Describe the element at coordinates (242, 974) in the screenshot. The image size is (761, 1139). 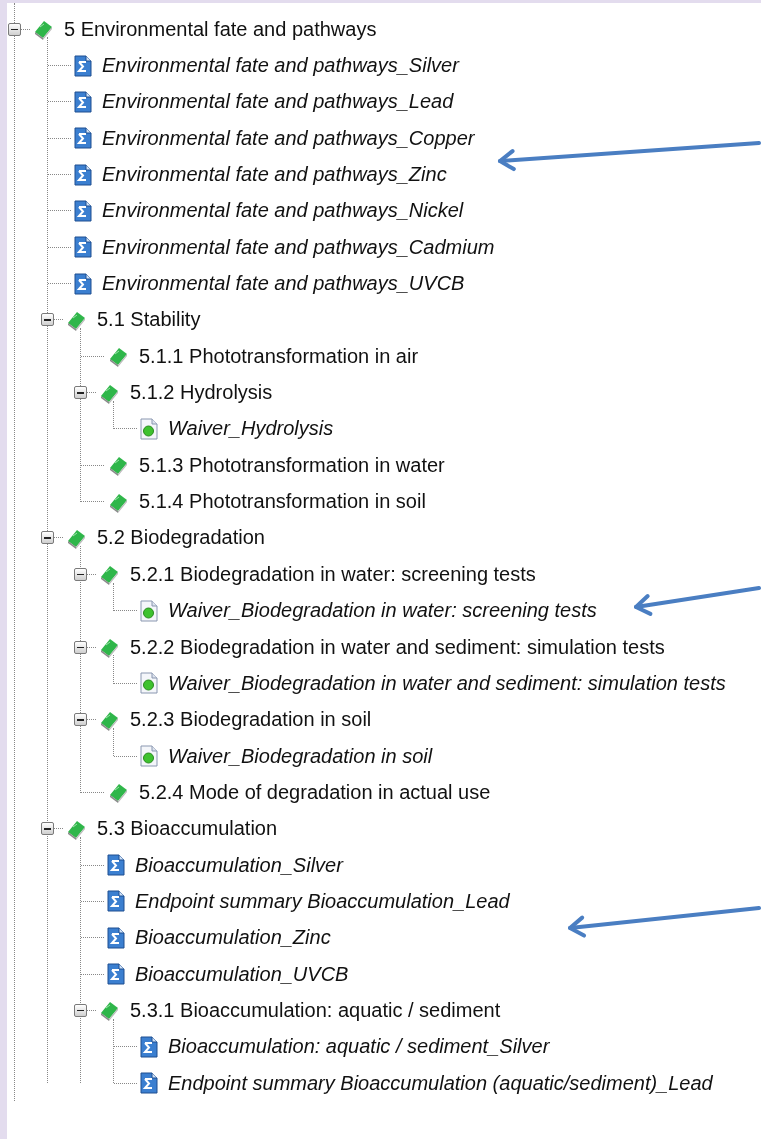
I see `tree-item-label: Bioaccumulation_UVCB` at that location.